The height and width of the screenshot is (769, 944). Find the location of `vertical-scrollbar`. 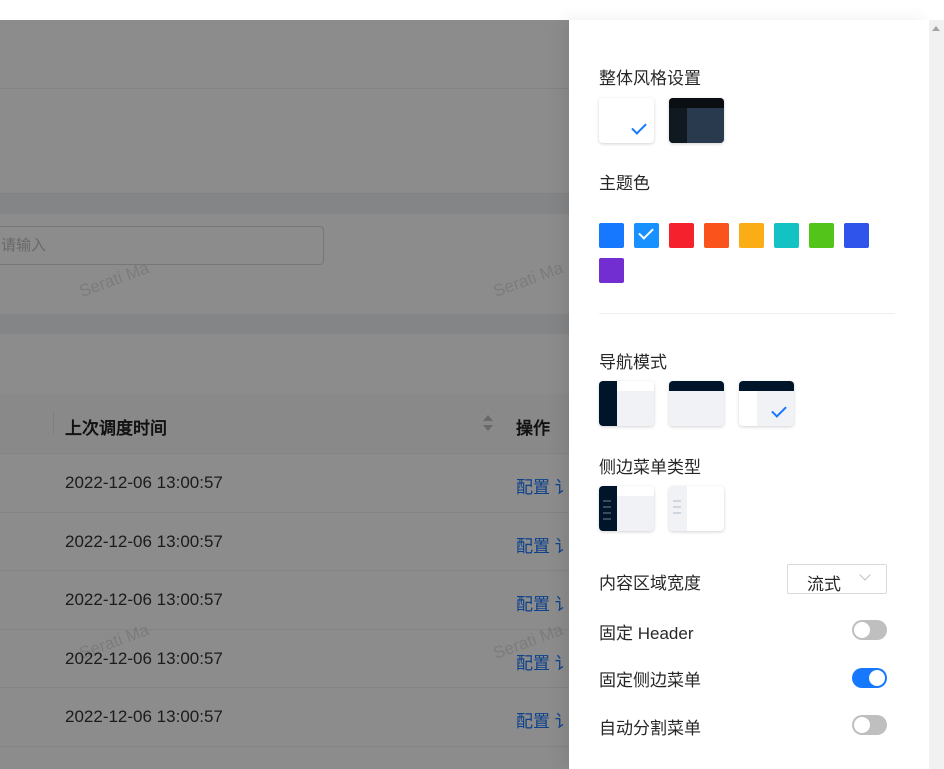

vertical-scrollbar is located at coordinates (936, 394).